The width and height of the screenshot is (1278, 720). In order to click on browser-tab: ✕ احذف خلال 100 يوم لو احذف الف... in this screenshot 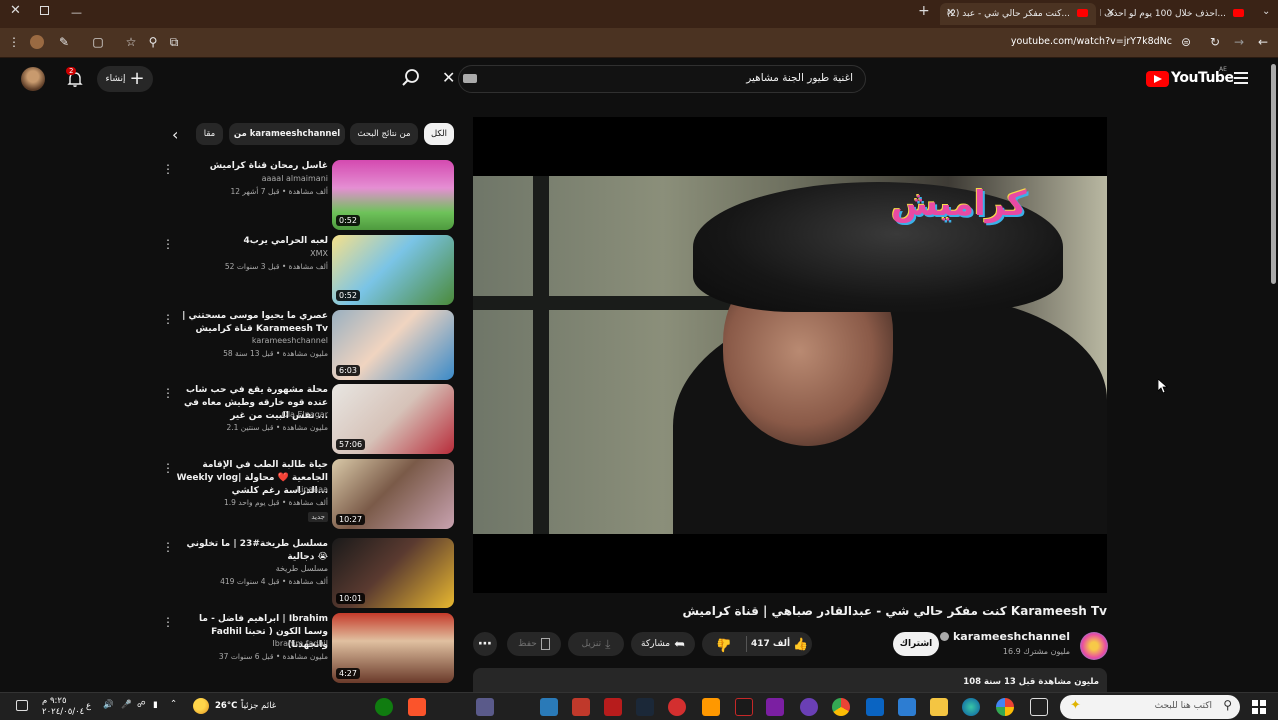, I will do `click(1176, 14)`.